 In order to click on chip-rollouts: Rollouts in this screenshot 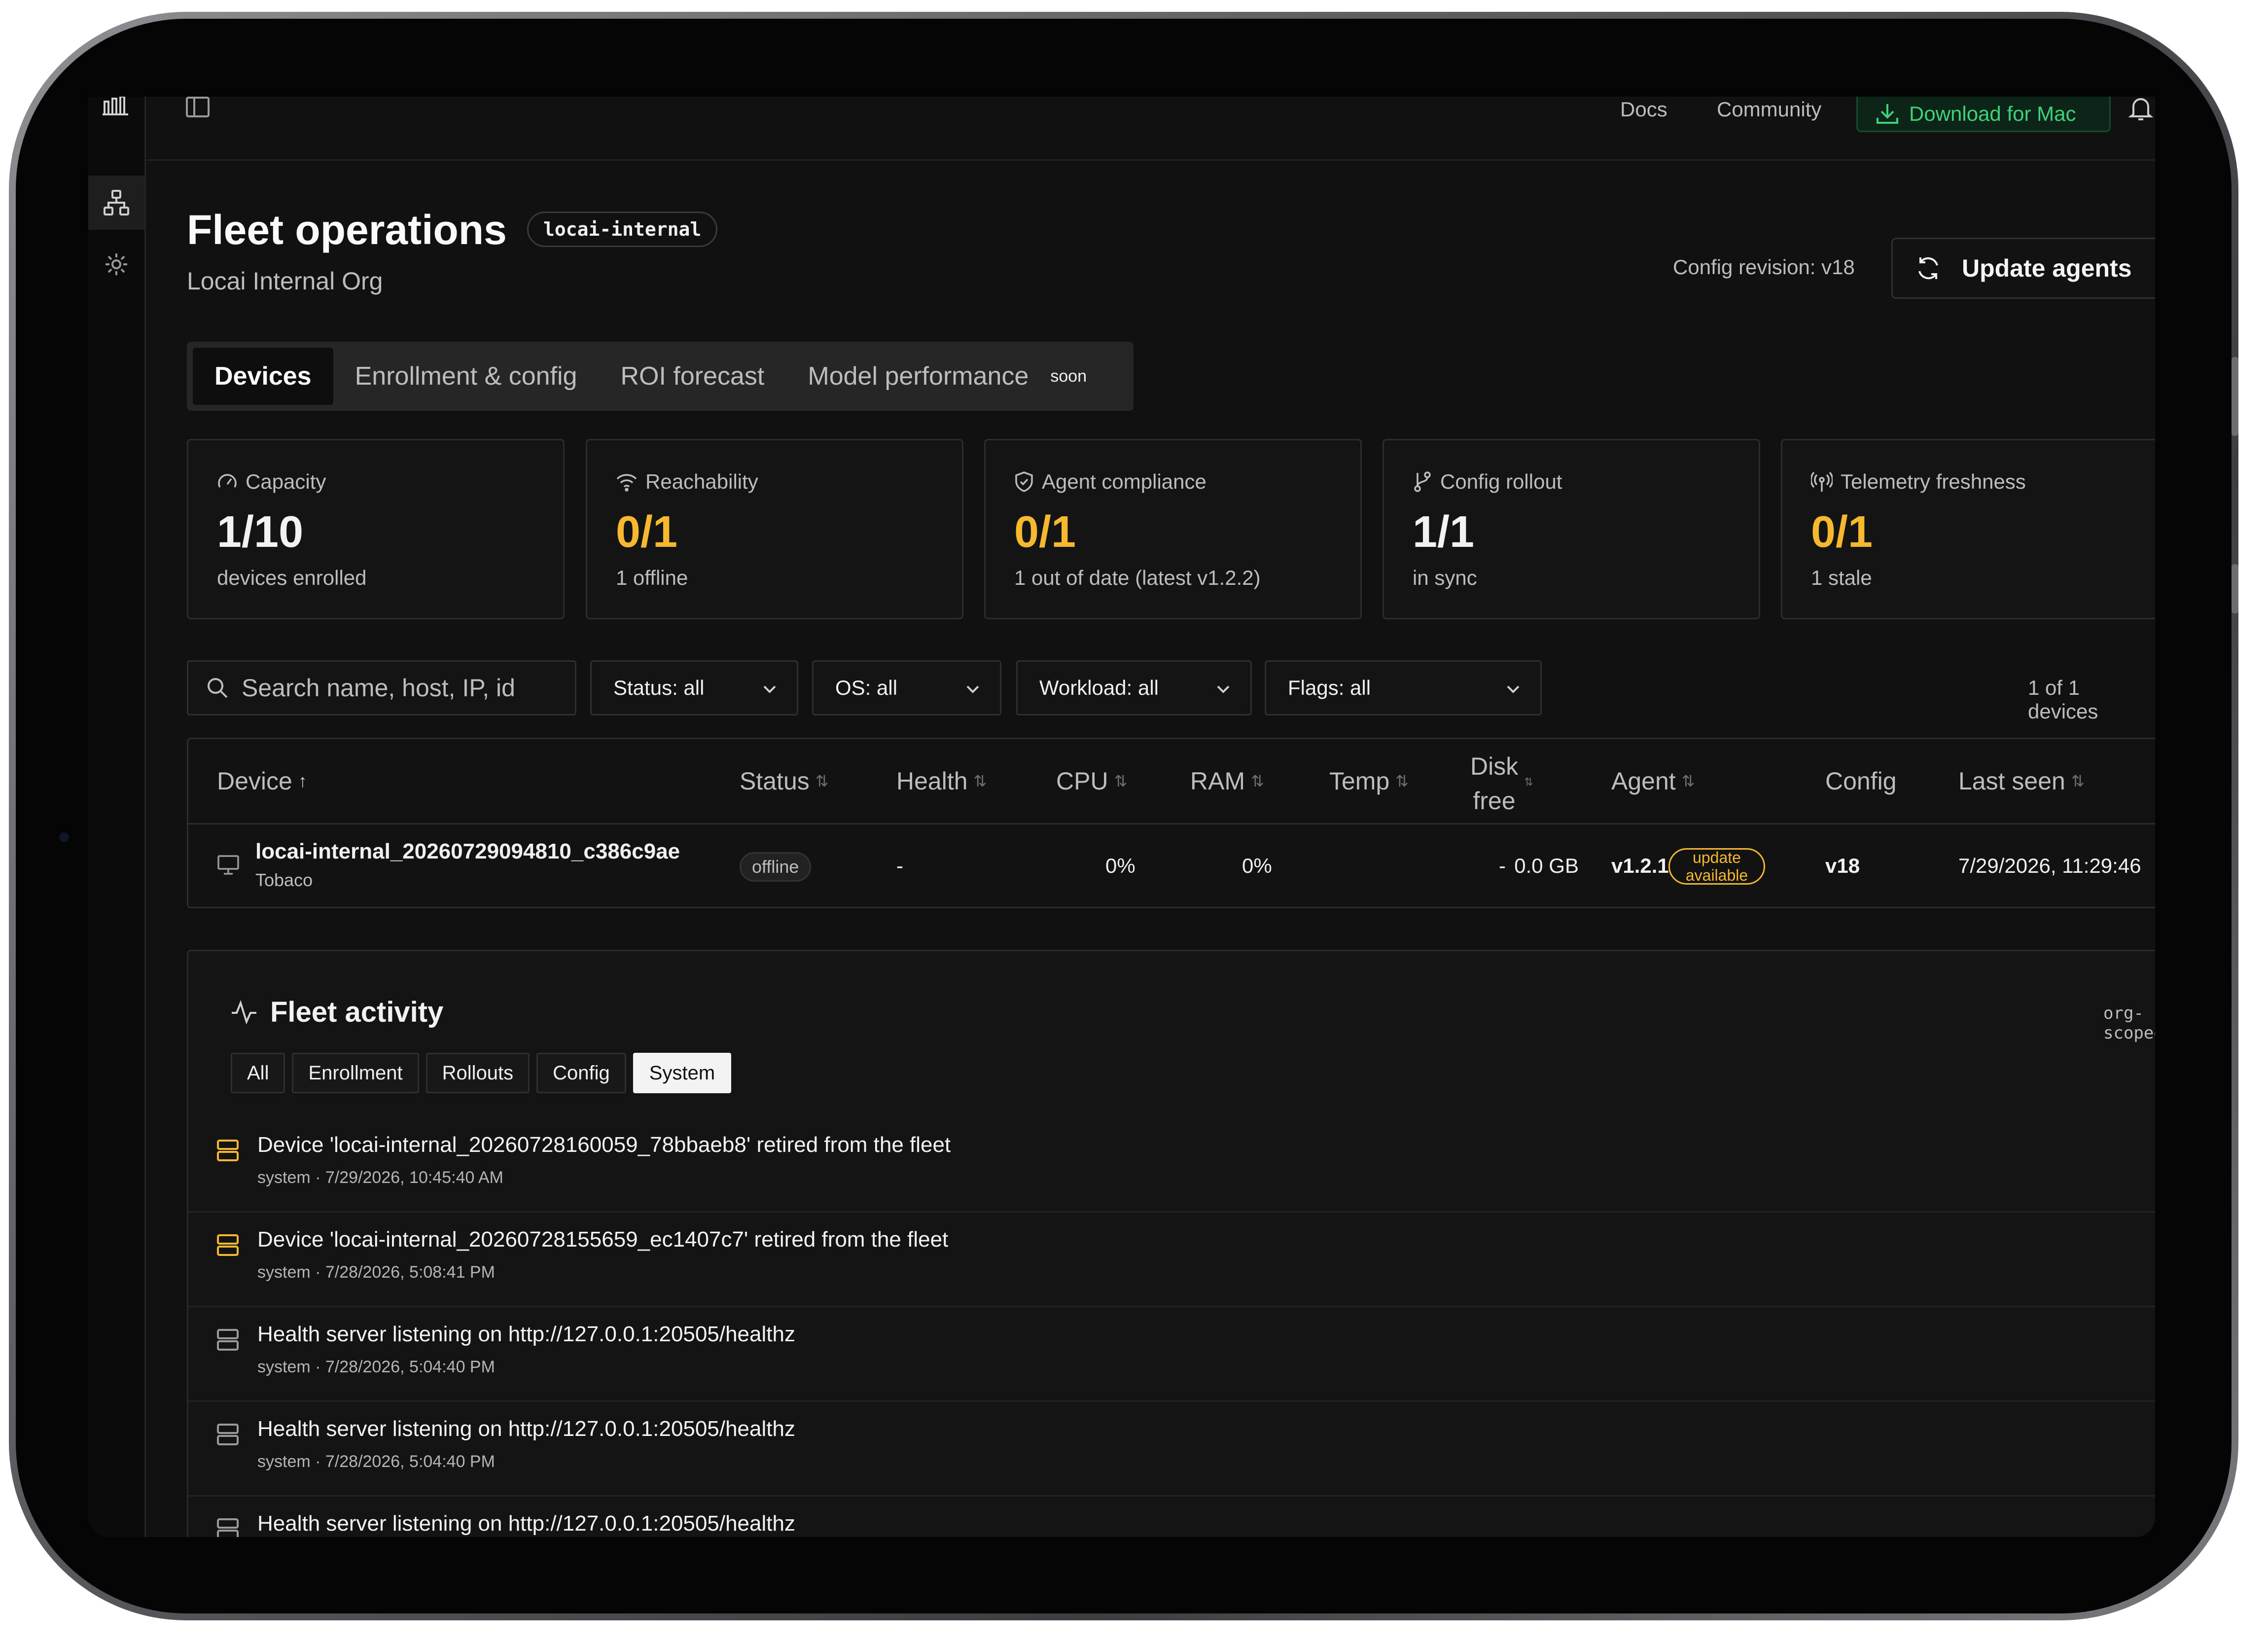, I will do `click(477, 1073)`.